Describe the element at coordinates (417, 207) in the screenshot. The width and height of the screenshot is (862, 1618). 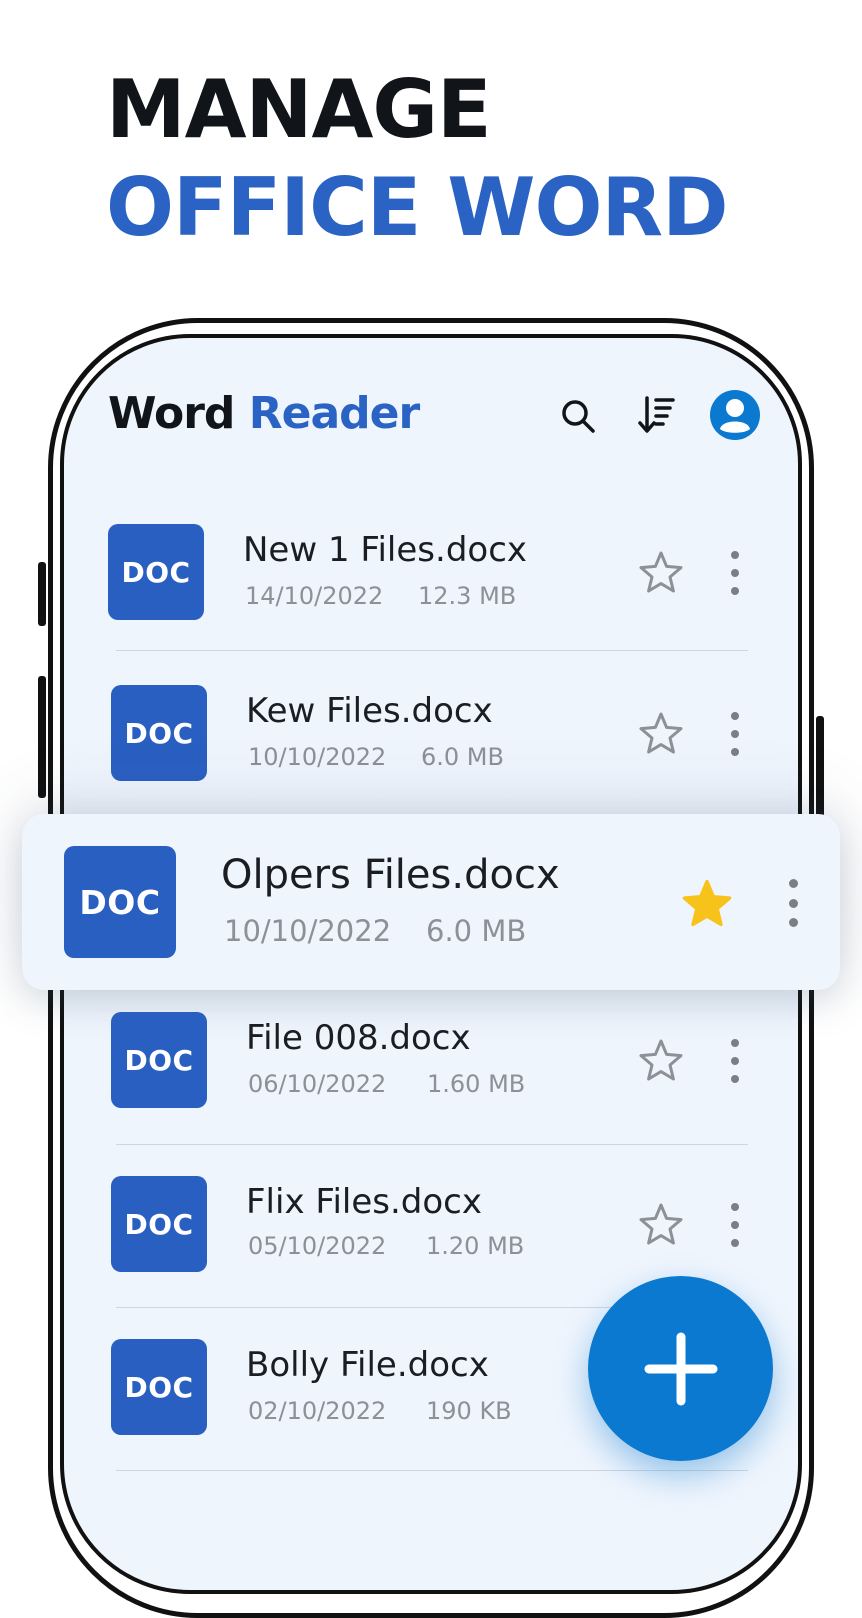
I see `hero-line-2: OFFICE WORD` at that location.